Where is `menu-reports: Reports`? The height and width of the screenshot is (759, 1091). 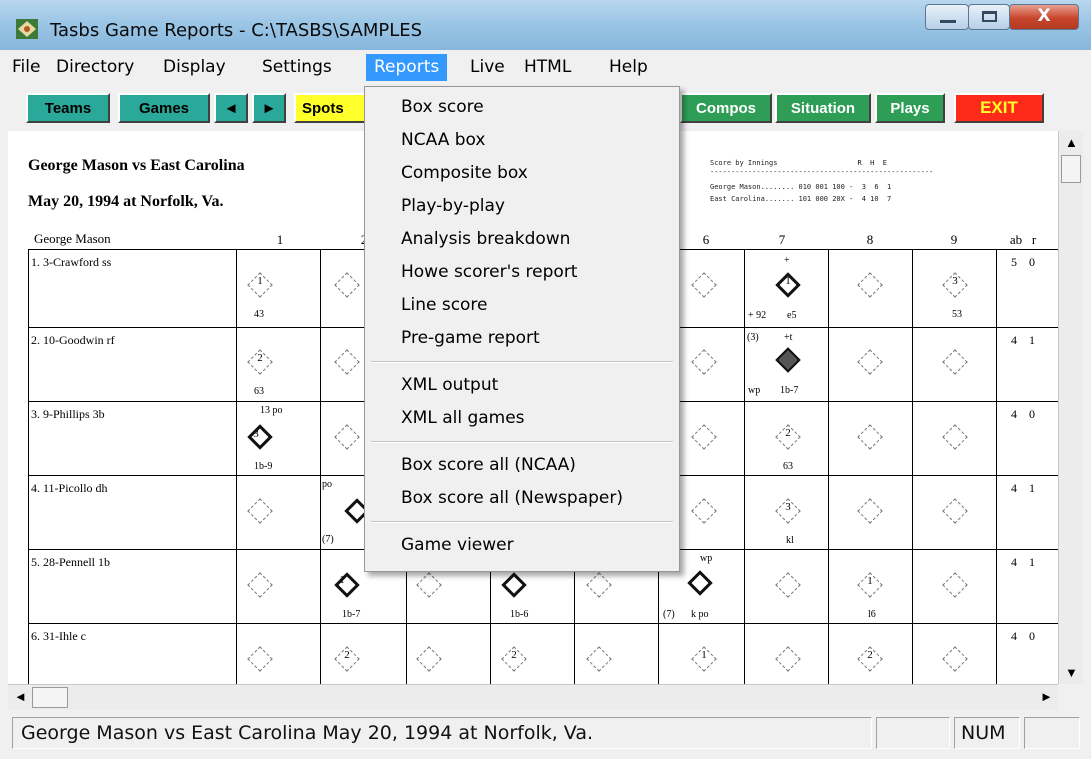
menu-reports: Reports is located at coordinates (407, 67).